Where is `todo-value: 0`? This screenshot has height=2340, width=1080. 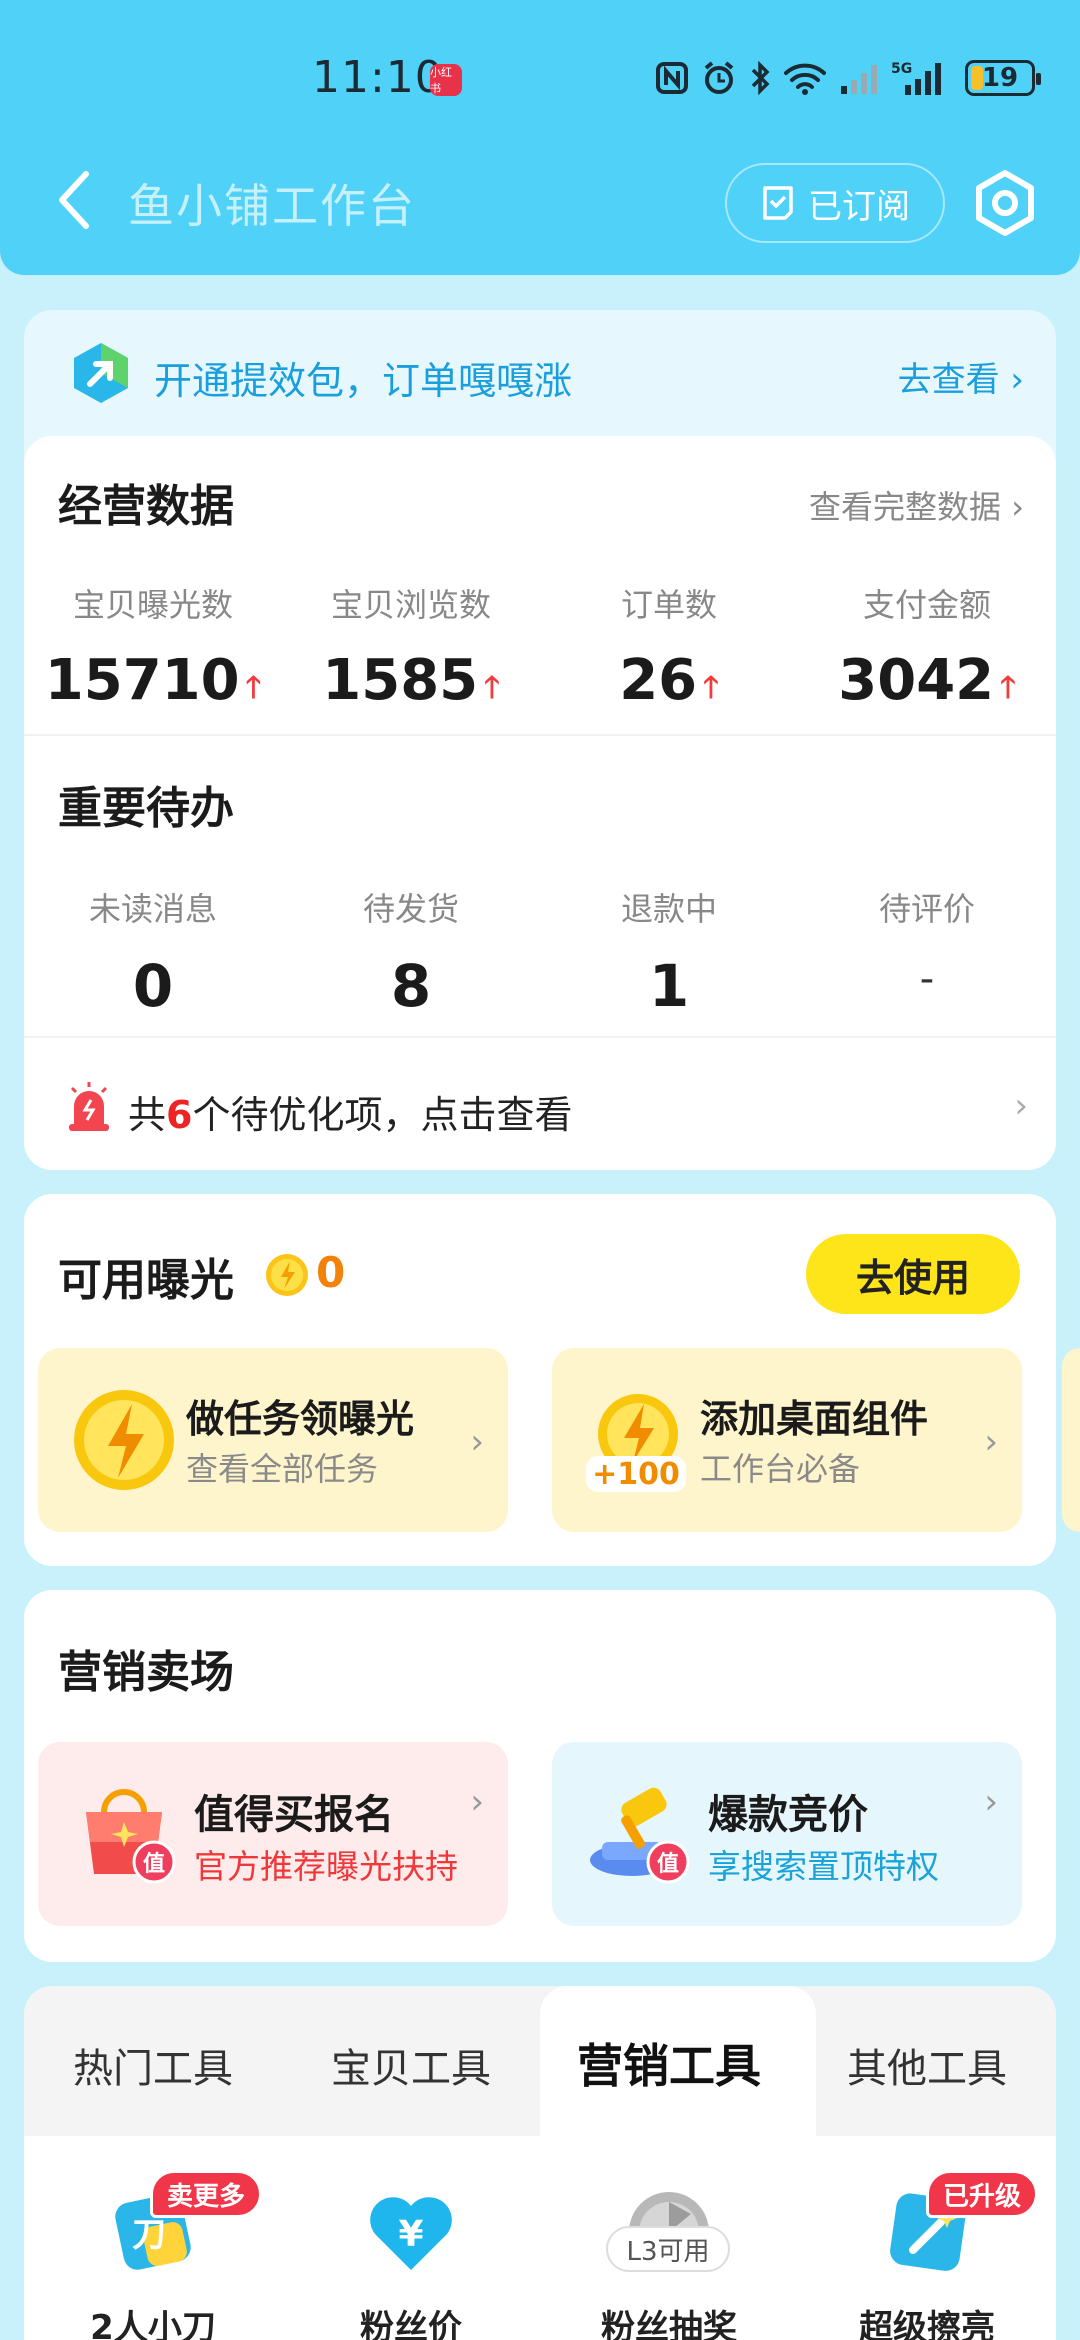 todo-value: 0 is located at coordinates (153, 986).